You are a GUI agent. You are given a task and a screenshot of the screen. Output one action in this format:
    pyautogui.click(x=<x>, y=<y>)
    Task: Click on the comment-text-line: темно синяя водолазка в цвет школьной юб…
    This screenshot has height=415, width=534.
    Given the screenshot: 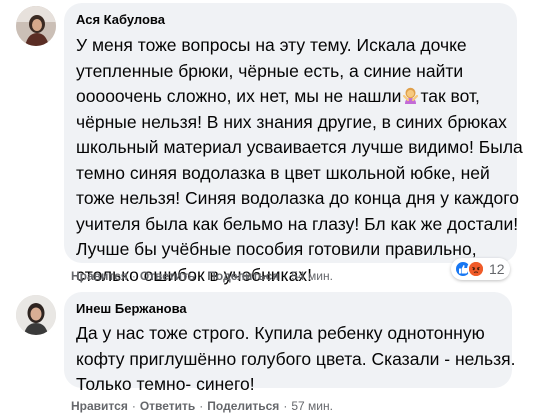 What is the action you would take?
    pyautogui.click(x=283, y=172)
    